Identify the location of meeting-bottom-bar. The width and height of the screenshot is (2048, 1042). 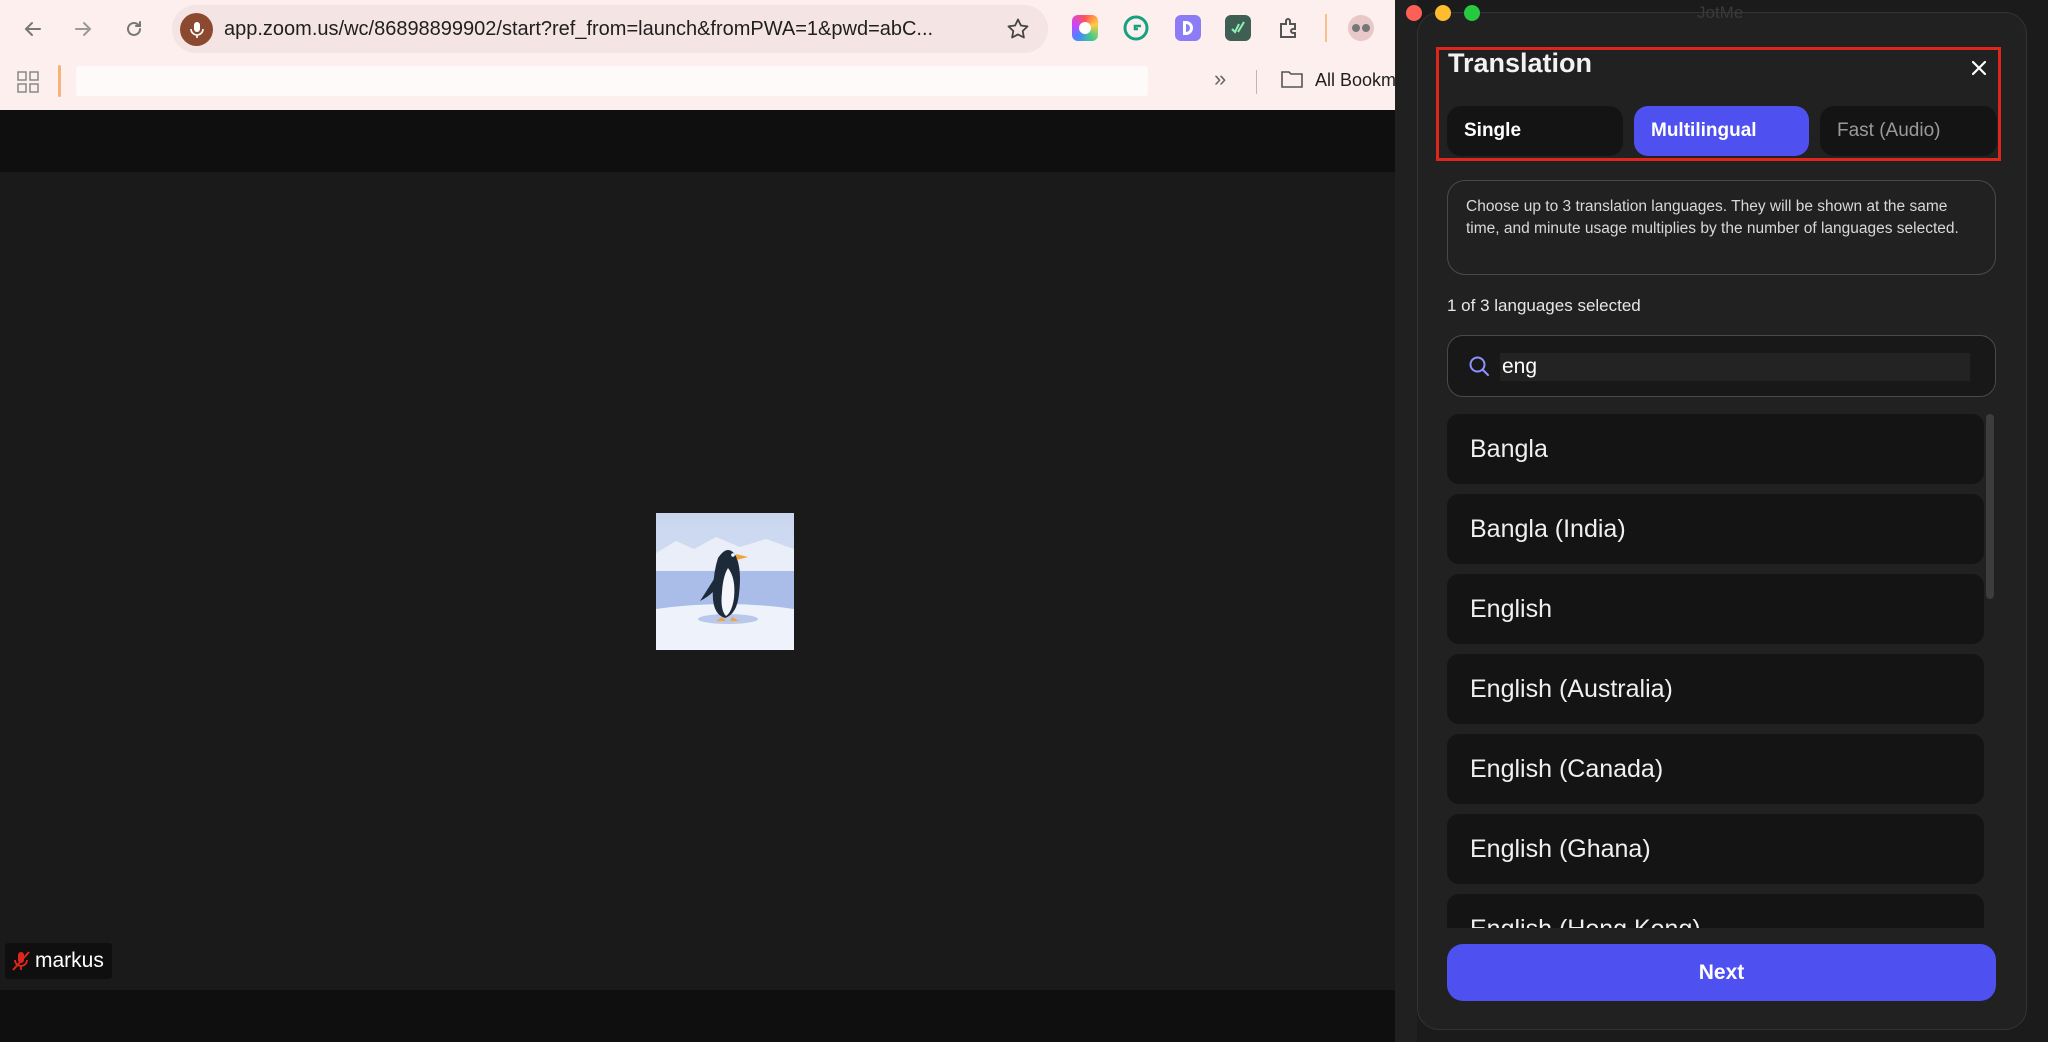
(697, 1016).